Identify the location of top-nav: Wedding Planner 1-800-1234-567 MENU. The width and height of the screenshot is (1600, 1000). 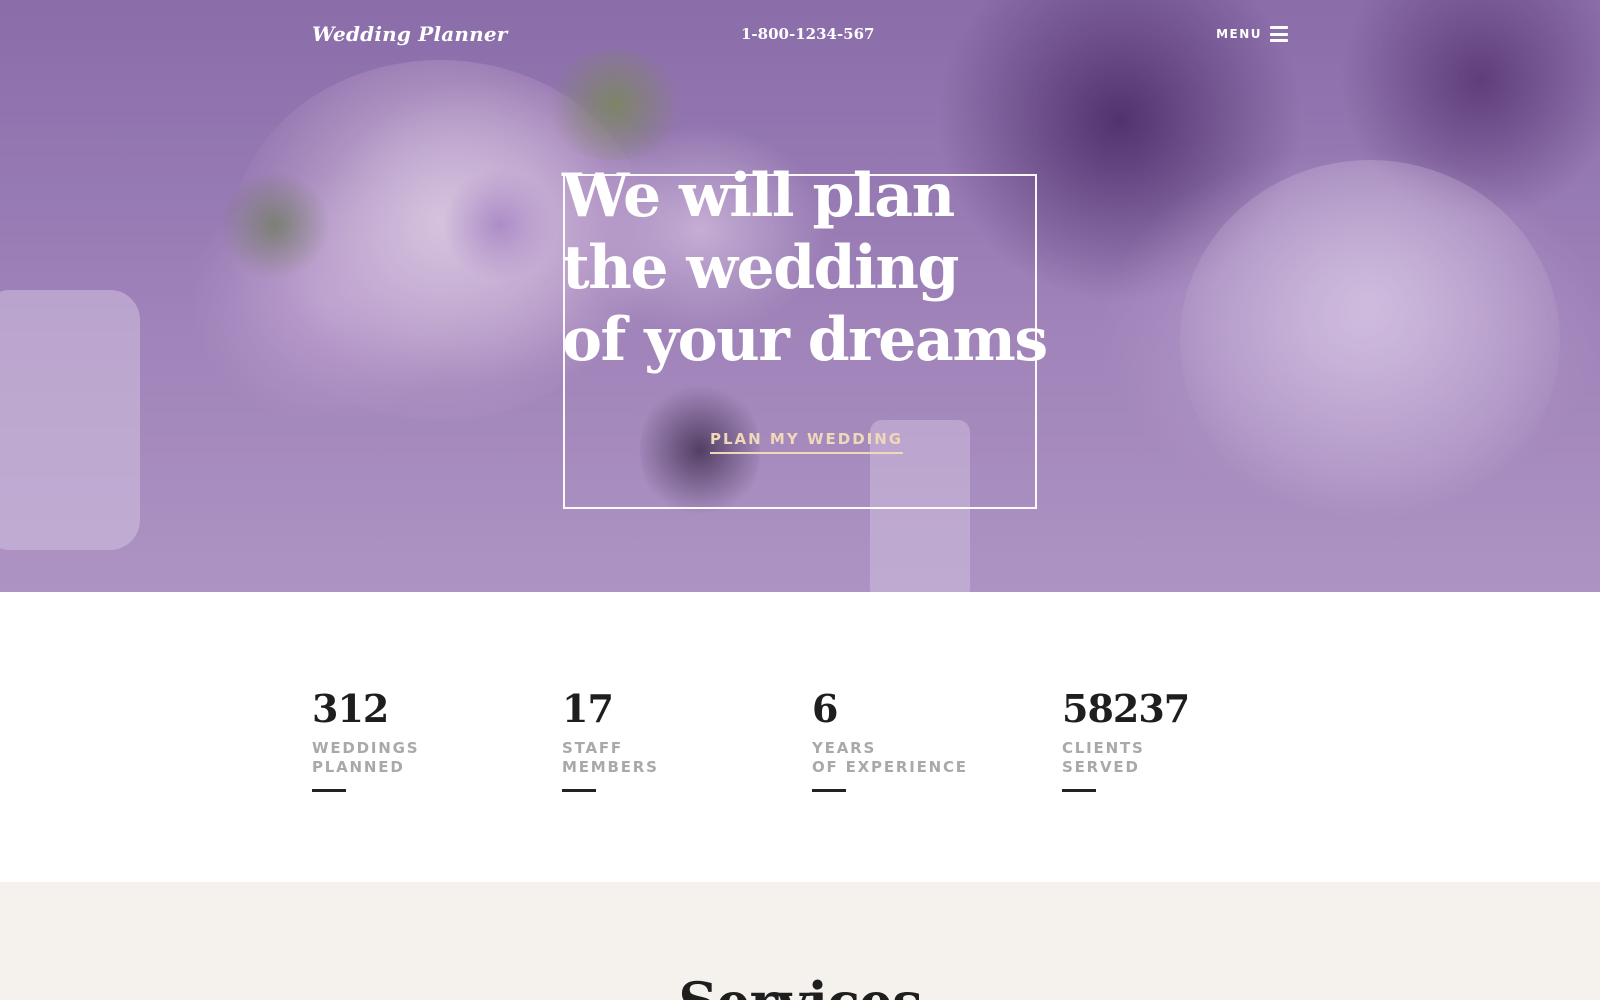
(800, 37).